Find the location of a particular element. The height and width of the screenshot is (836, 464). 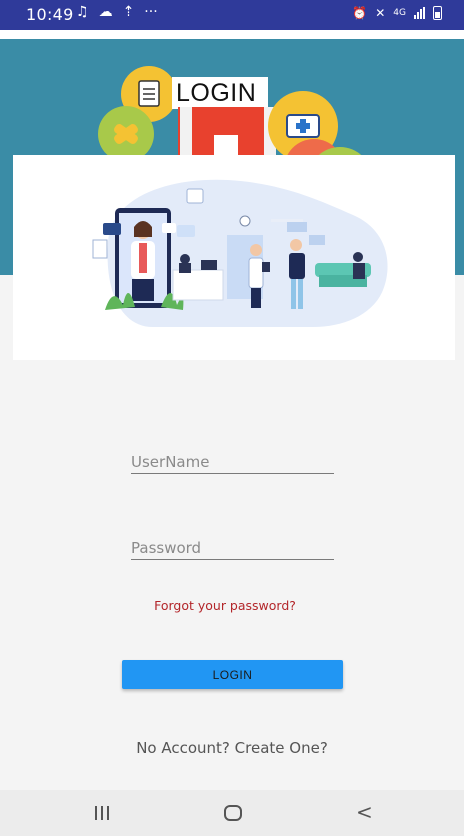

navigation-bar: < is located at coordinates (232, 813).